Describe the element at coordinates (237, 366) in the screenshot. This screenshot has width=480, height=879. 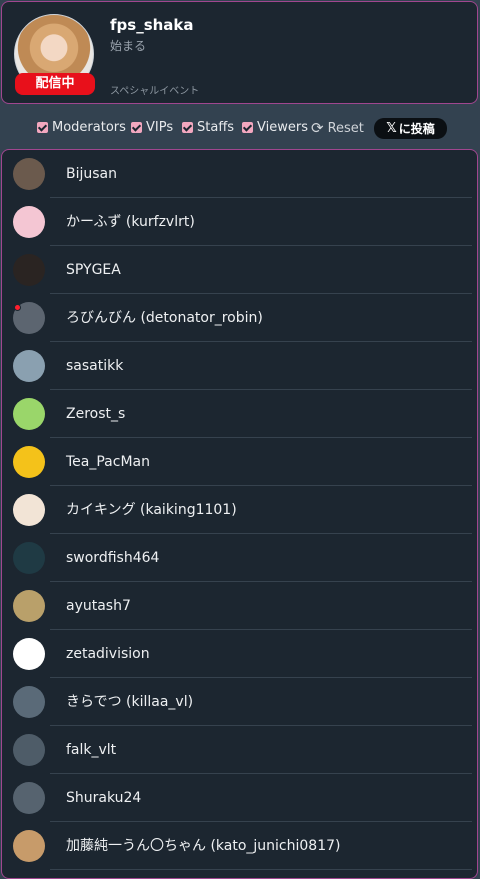
I see `user-list-item: sasatikk` at that location.